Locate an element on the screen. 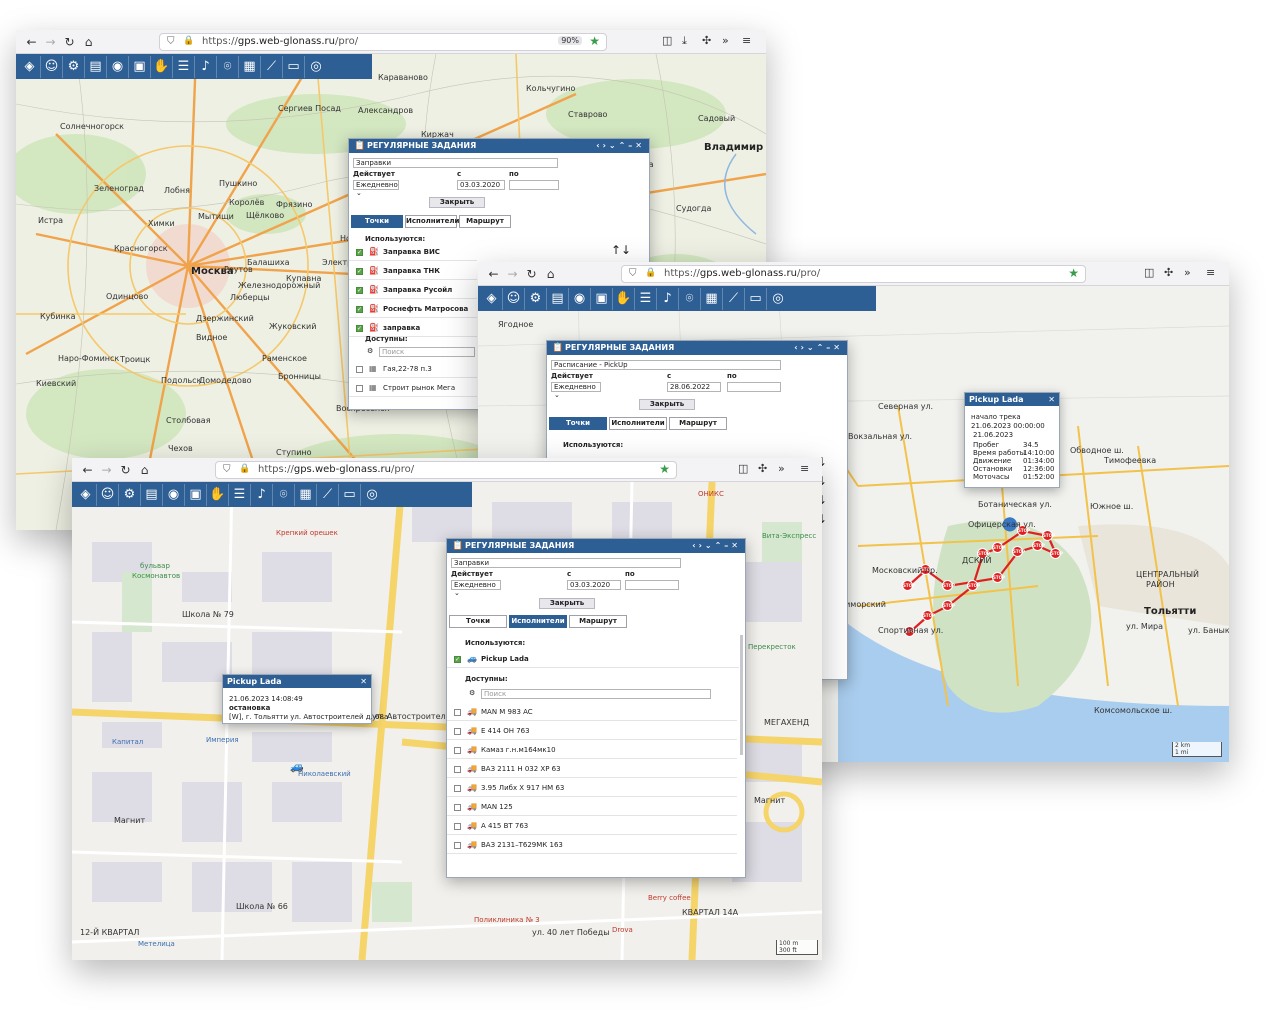  list-item: 🚚 E 414 OH 763 is located at coordinates (592, 731).